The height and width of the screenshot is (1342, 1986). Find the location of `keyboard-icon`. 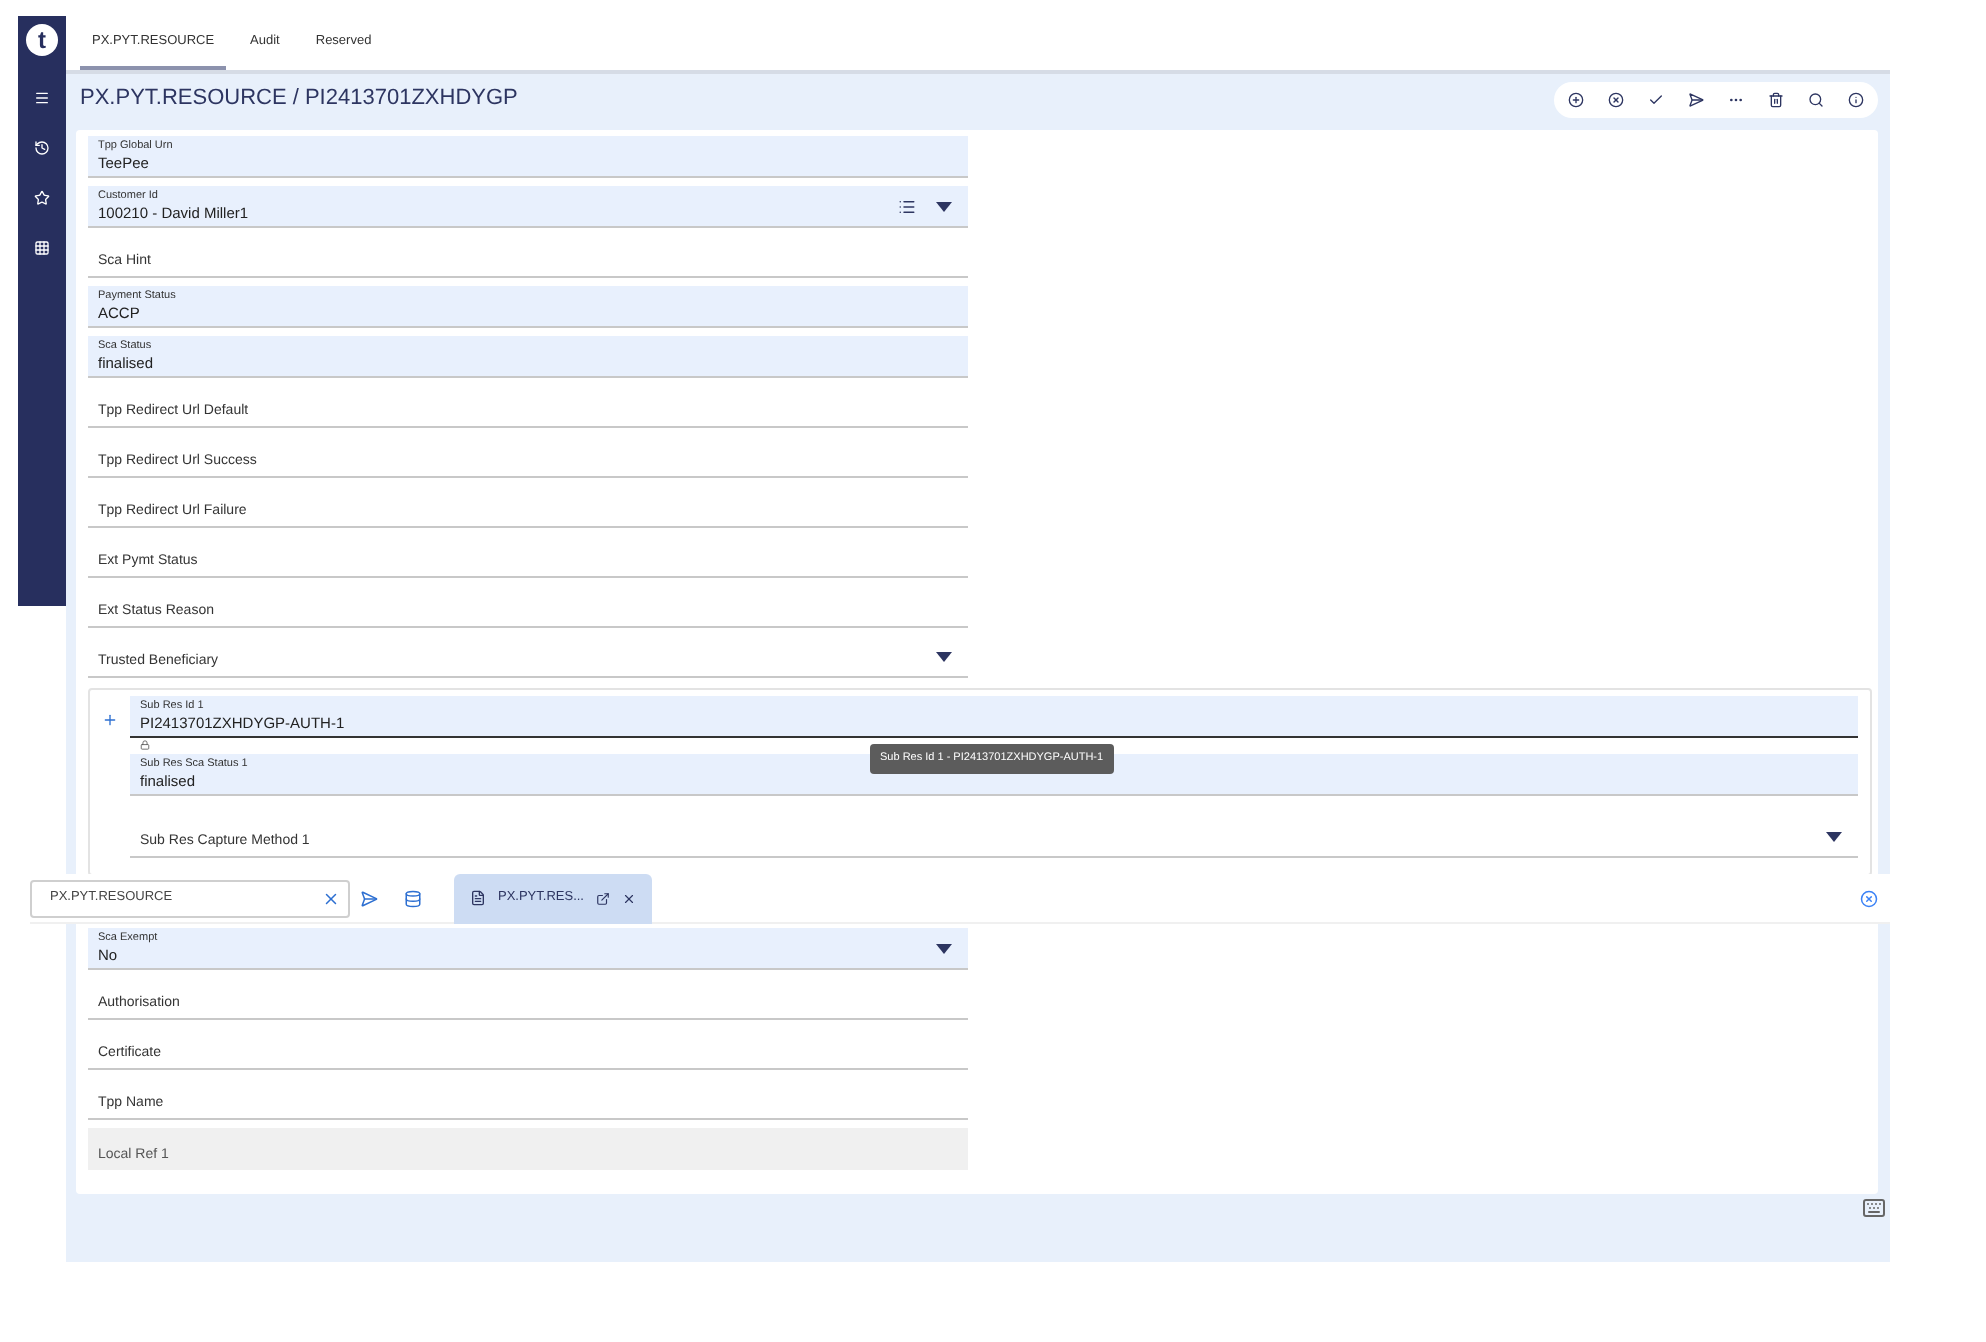

keyboard-icon is located at coordinates (1874, 1208).